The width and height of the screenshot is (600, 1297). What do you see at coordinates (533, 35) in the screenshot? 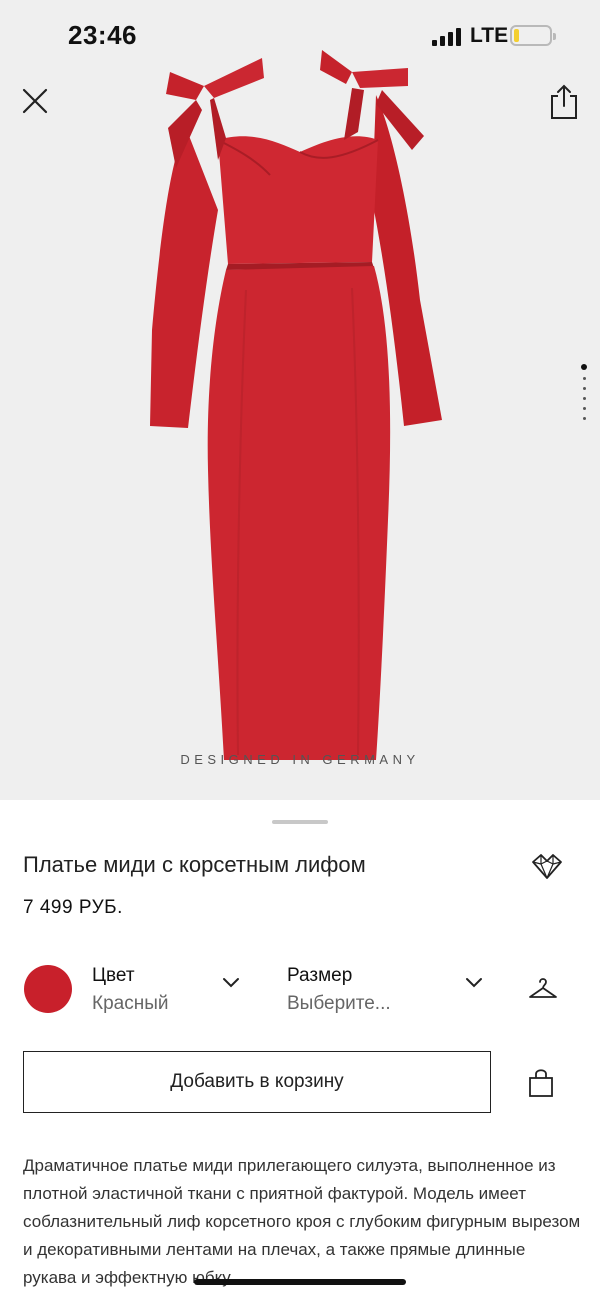
I see `battery-icon` at bounding box center [533, 35].